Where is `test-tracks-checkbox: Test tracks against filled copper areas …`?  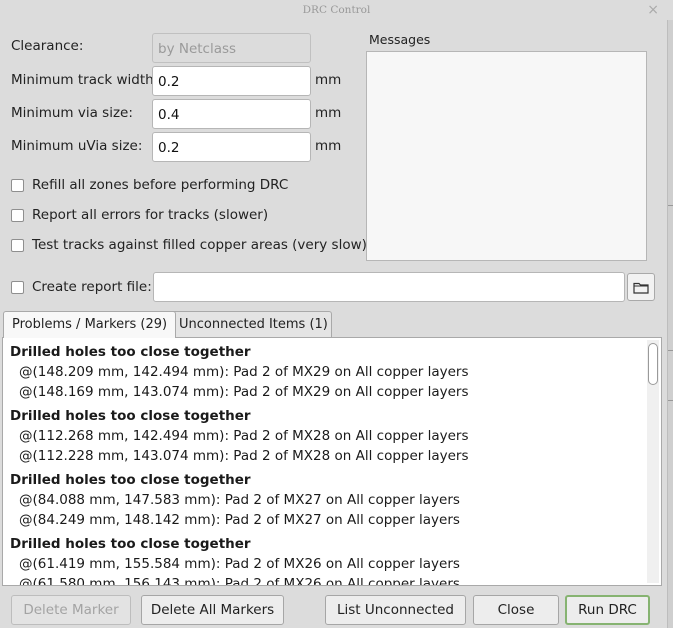 test-tracks-checkbox: Test tracks against filled copper areas … is located at coordinates (189, 245).